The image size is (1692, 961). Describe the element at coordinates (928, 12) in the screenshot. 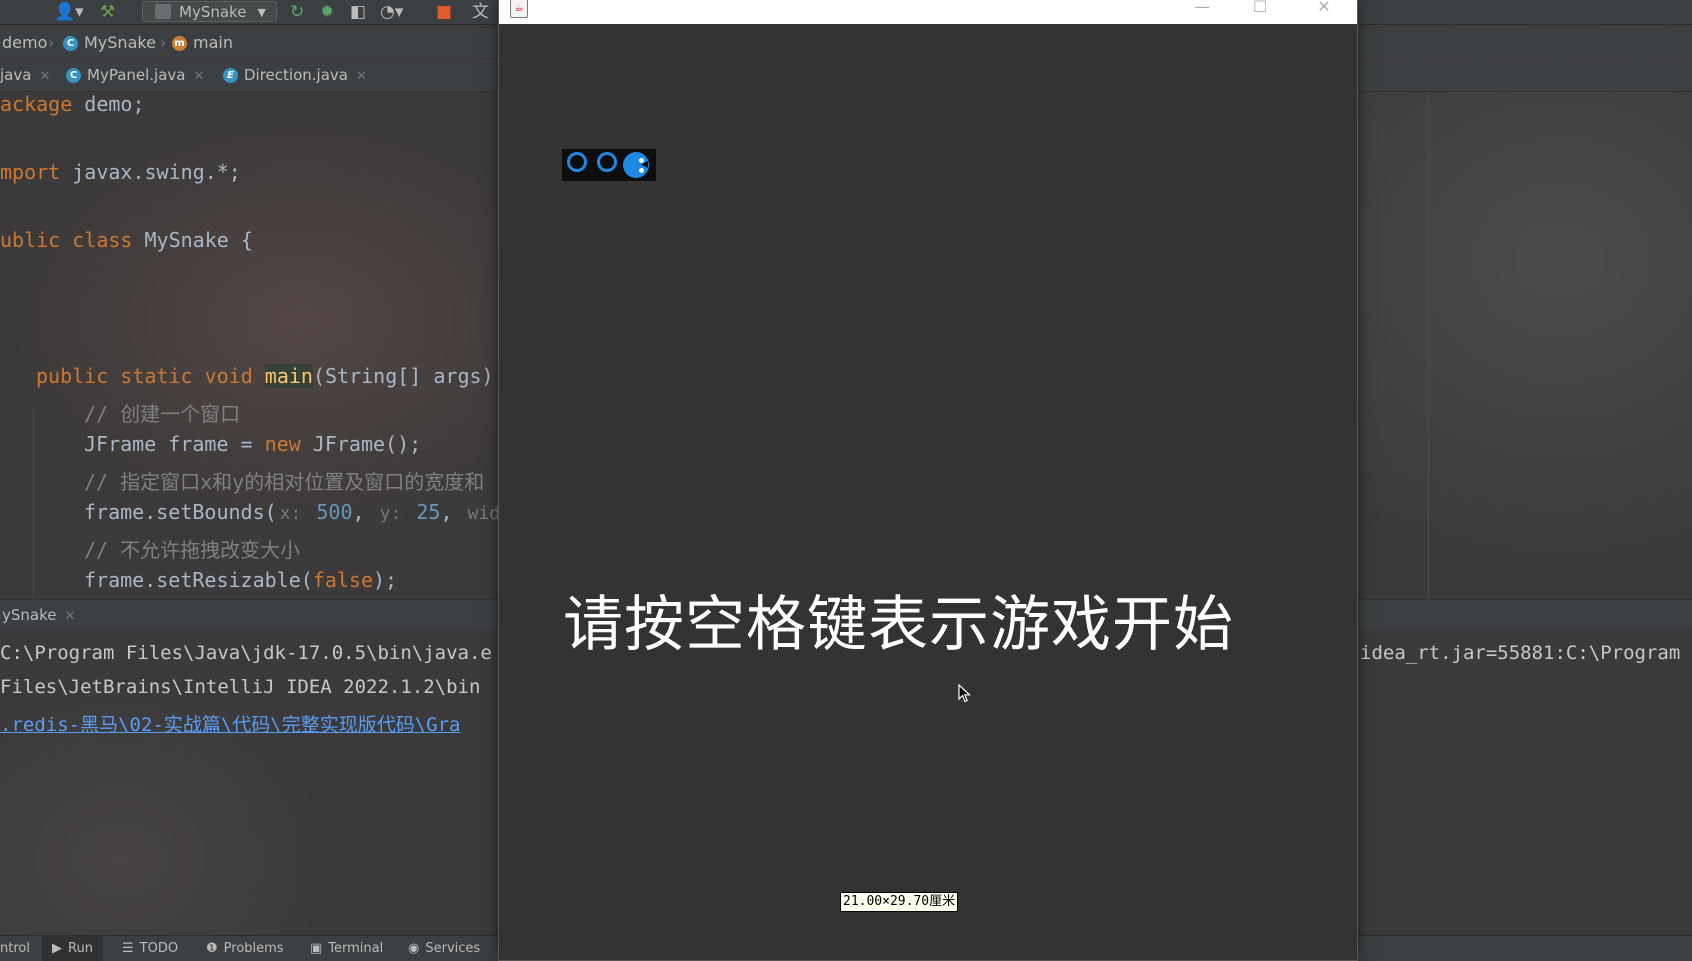

I see `window-titlebar: ☕ — ☐ ✕` at that location.